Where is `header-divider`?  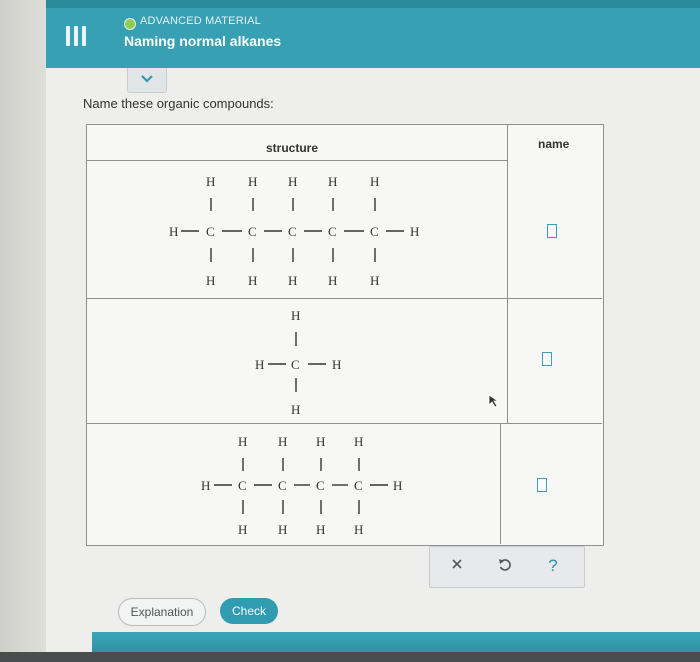
header-divider is located at coordinates (297, 160).